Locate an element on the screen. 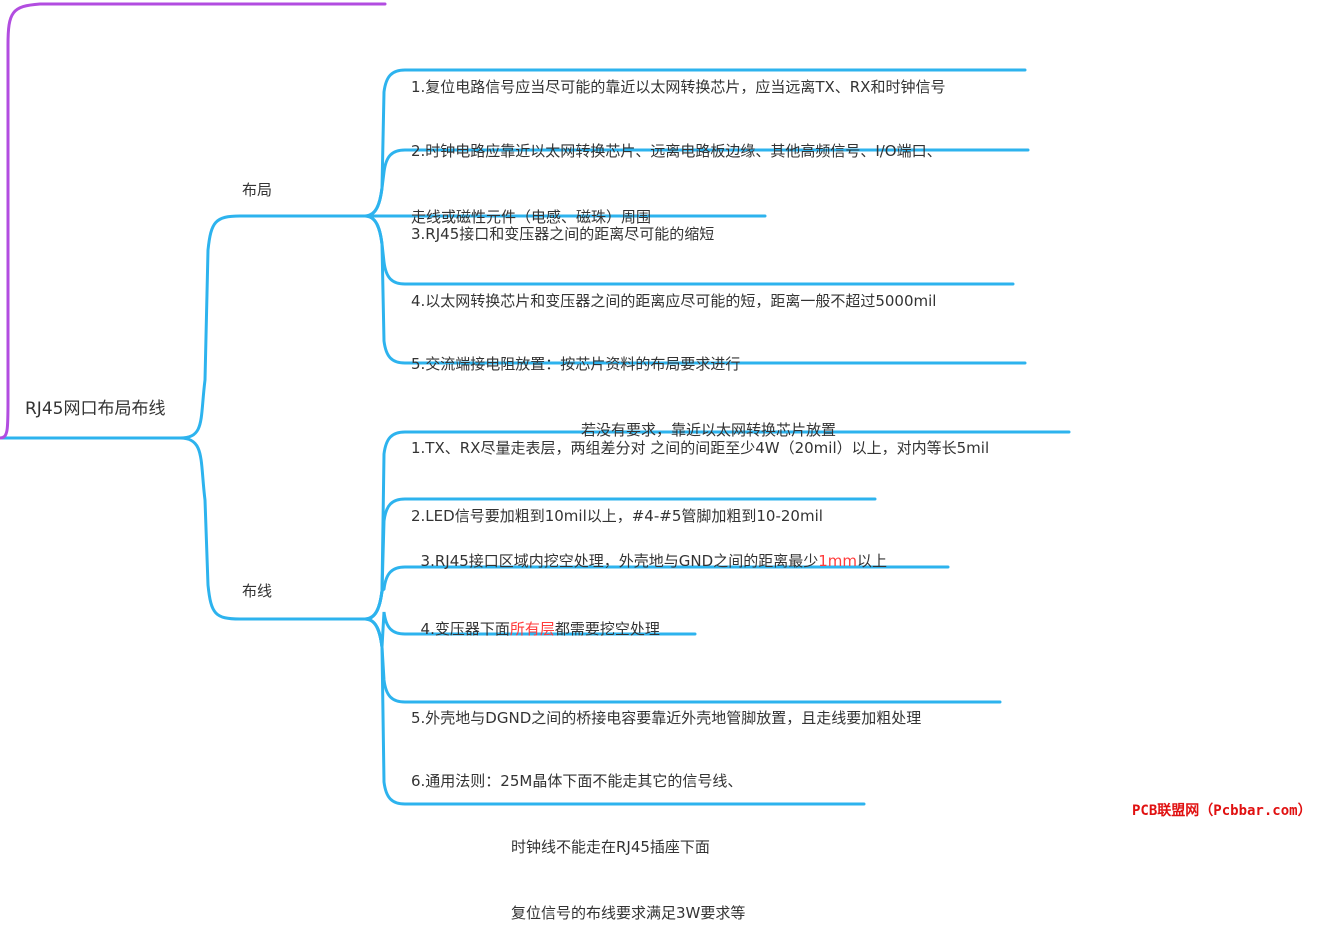 Image resolution: width=1335 pixels, height=946 pixels. routing-item-4-highlight: 所有层 is located at coordinates (532, 629).